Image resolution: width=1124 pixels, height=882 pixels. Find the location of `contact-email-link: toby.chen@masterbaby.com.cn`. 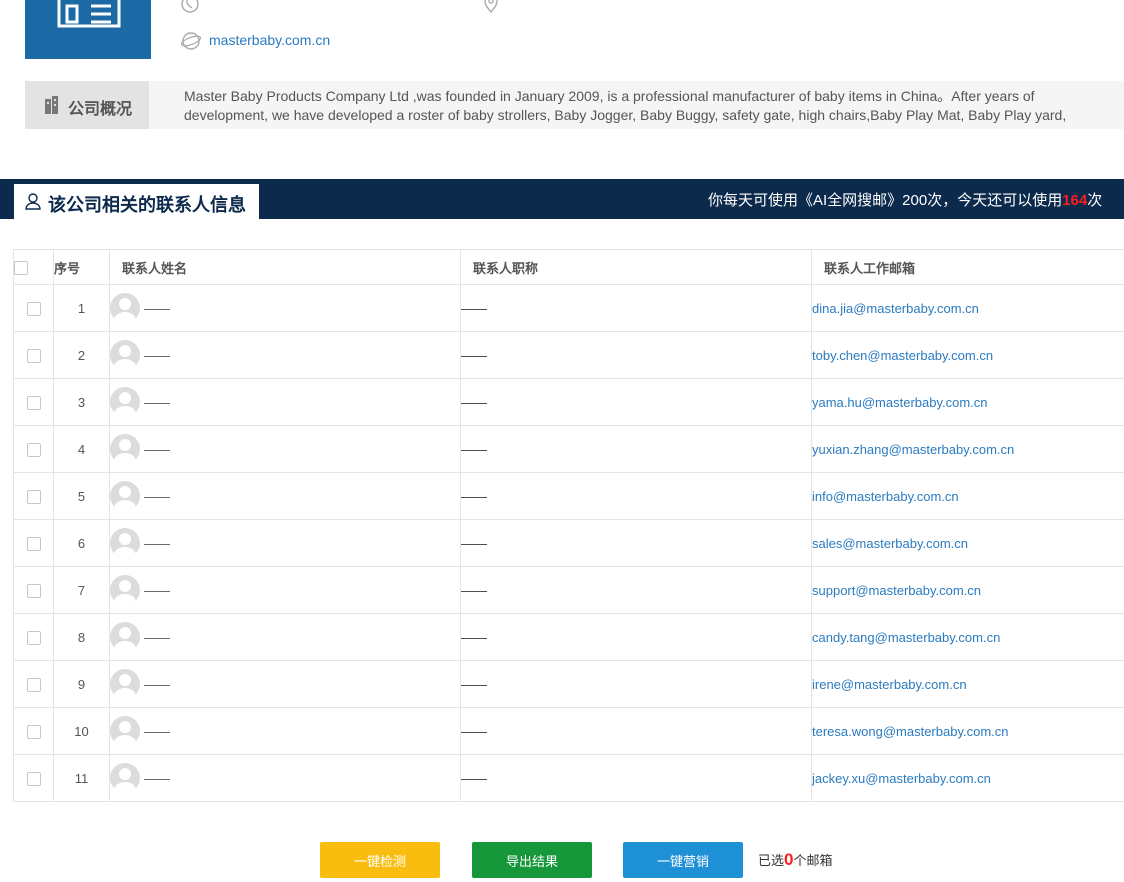

contact-email-link: toby.chen@masterbaby.com.cn is located at coordinates (902, 355).